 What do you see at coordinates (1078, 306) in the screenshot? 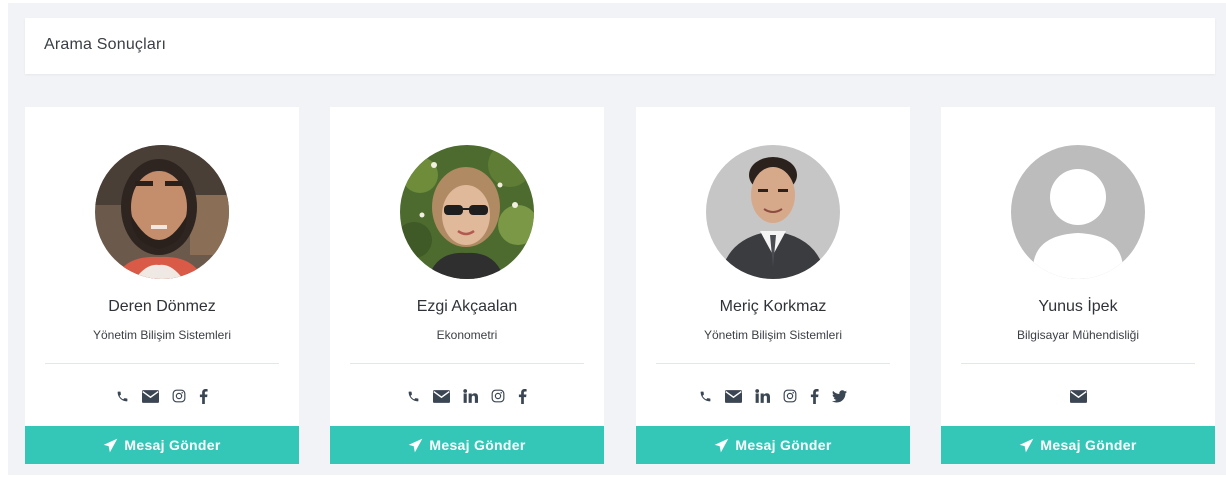
I see `person-name: Yunus İpek` at bounding box center [1078, 306].